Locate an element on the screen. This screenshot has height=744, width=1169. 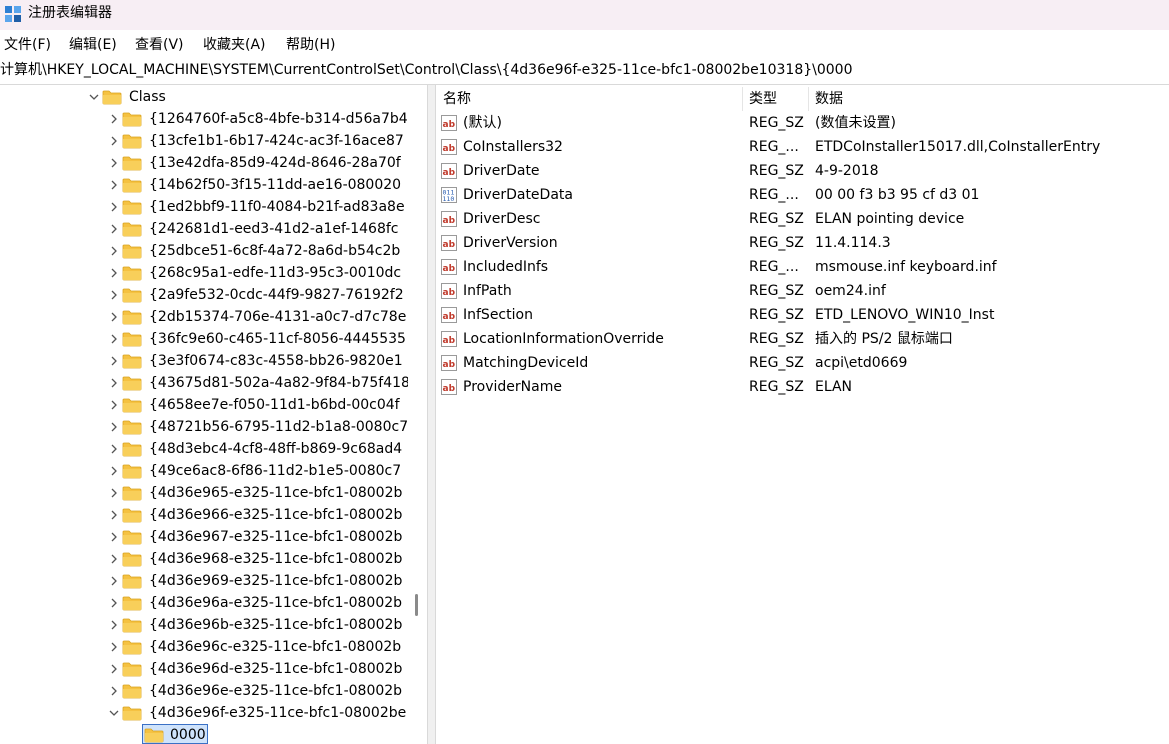
svg-text: ab is located at coordinates (449, 125).